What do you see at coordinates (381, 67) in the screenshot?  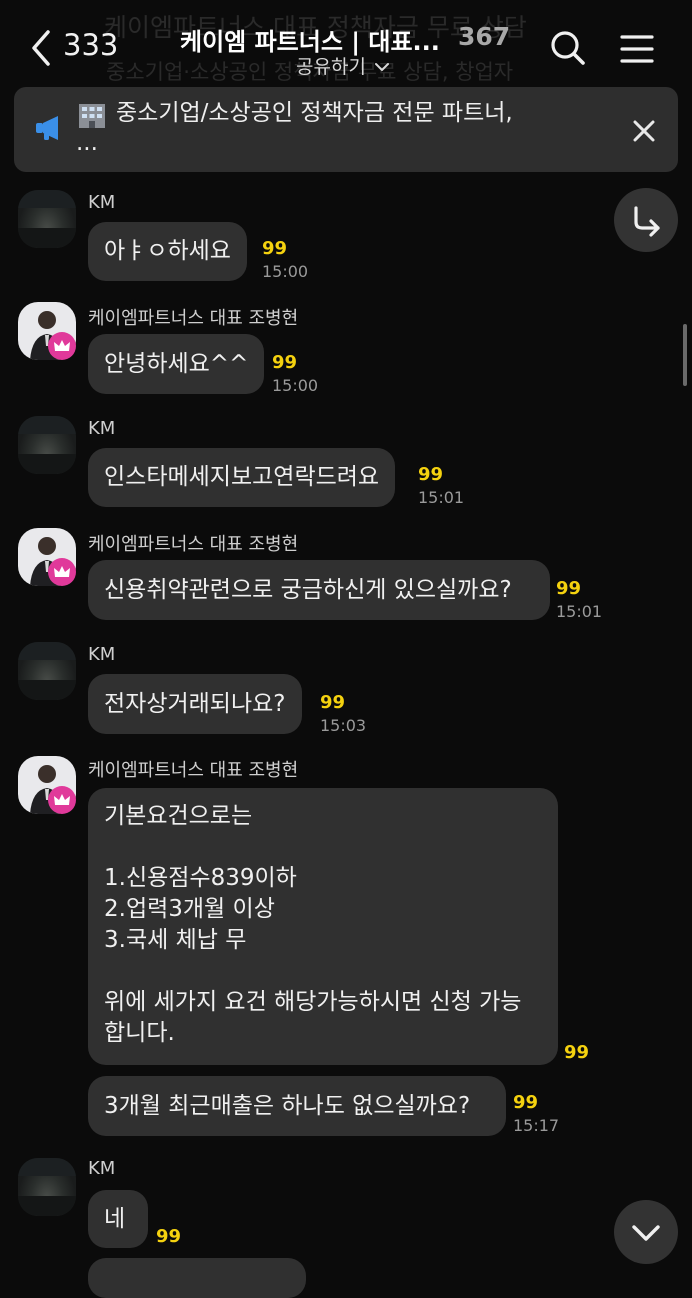 I see `chevron-down-small-icon` at bounding box center [381, 67].